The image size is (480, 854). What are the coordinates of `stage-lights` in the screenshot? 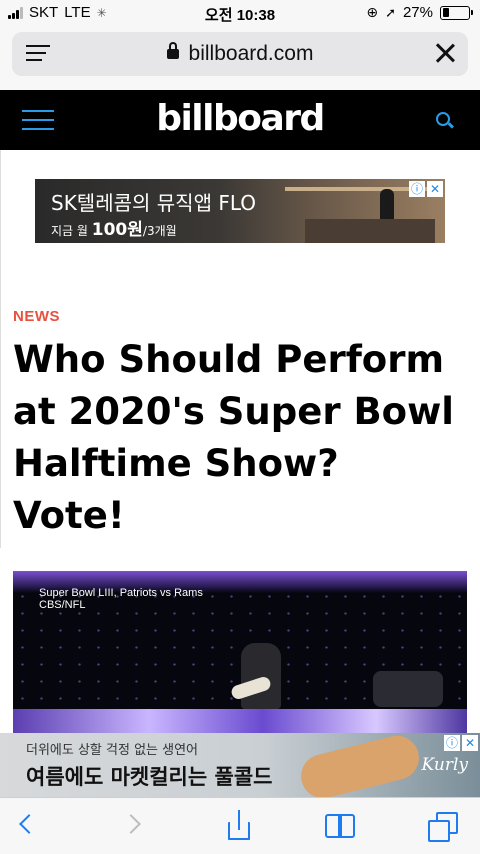 It's located at (240, 722).